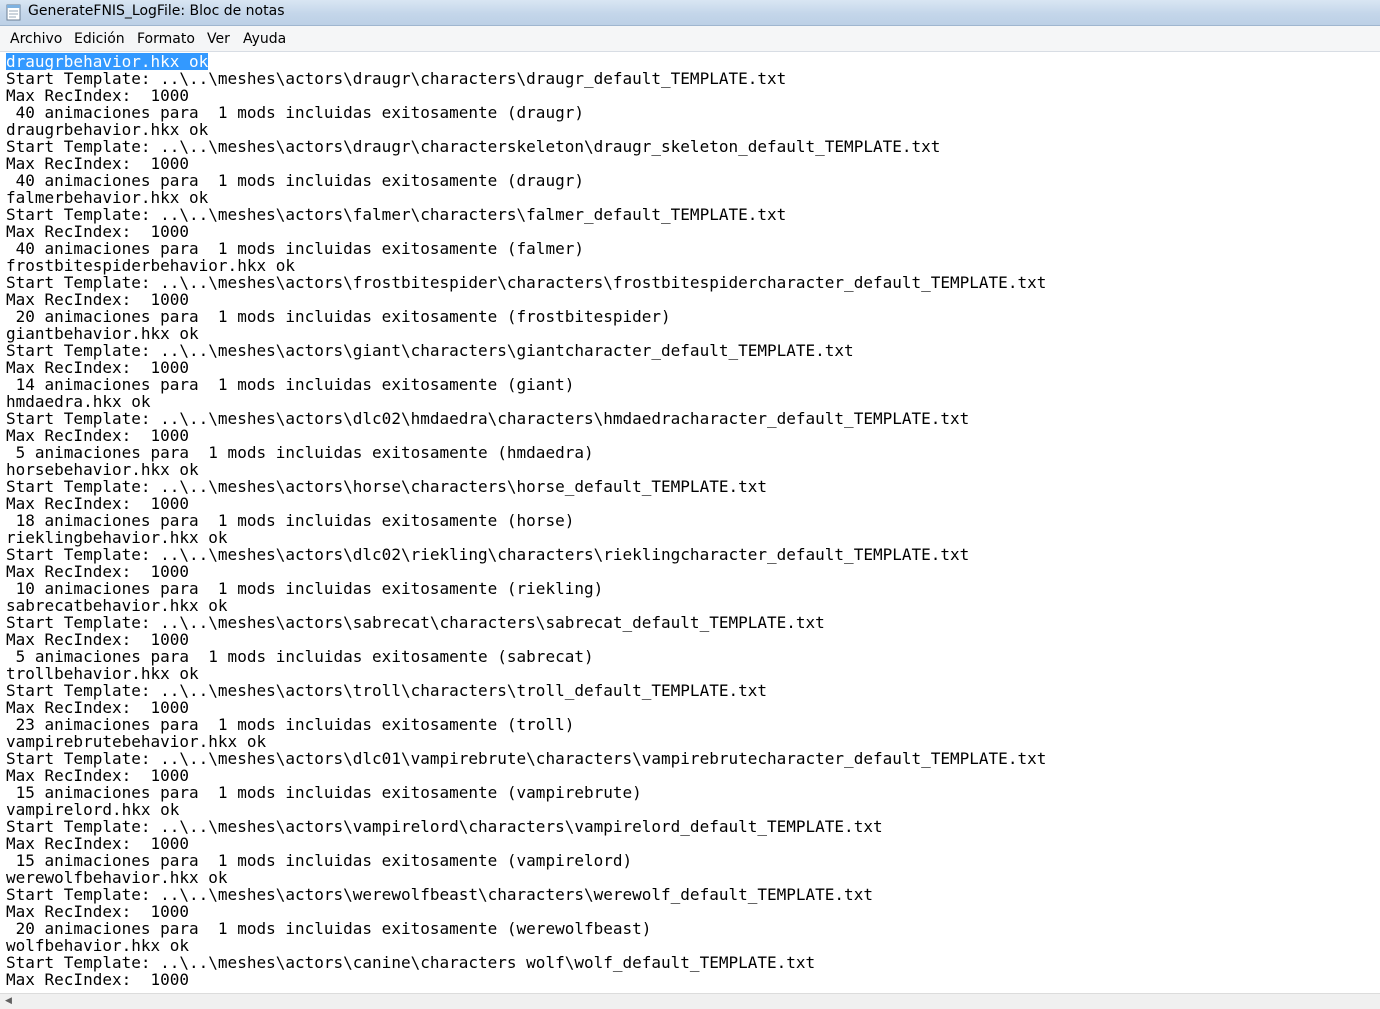 This screenshot has width=1380, height=1009. Describe the element at coordinates (156, 11) in the screenshot. I see `window-title: GenerateFNIS_LogFile: Bloc de notas` at that location.